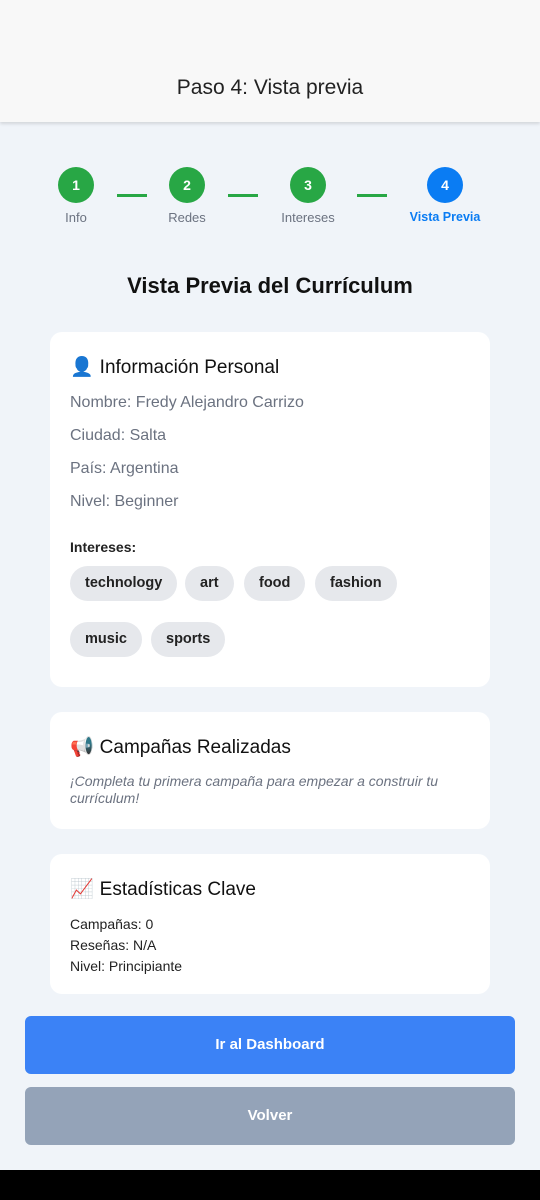 This screenshot has height=1200, width=540. Describe the element at coordinates (187, 402) in the screenshot. I see `info-name: Nombre: Fredy Alejandro Carrizo` at that location.